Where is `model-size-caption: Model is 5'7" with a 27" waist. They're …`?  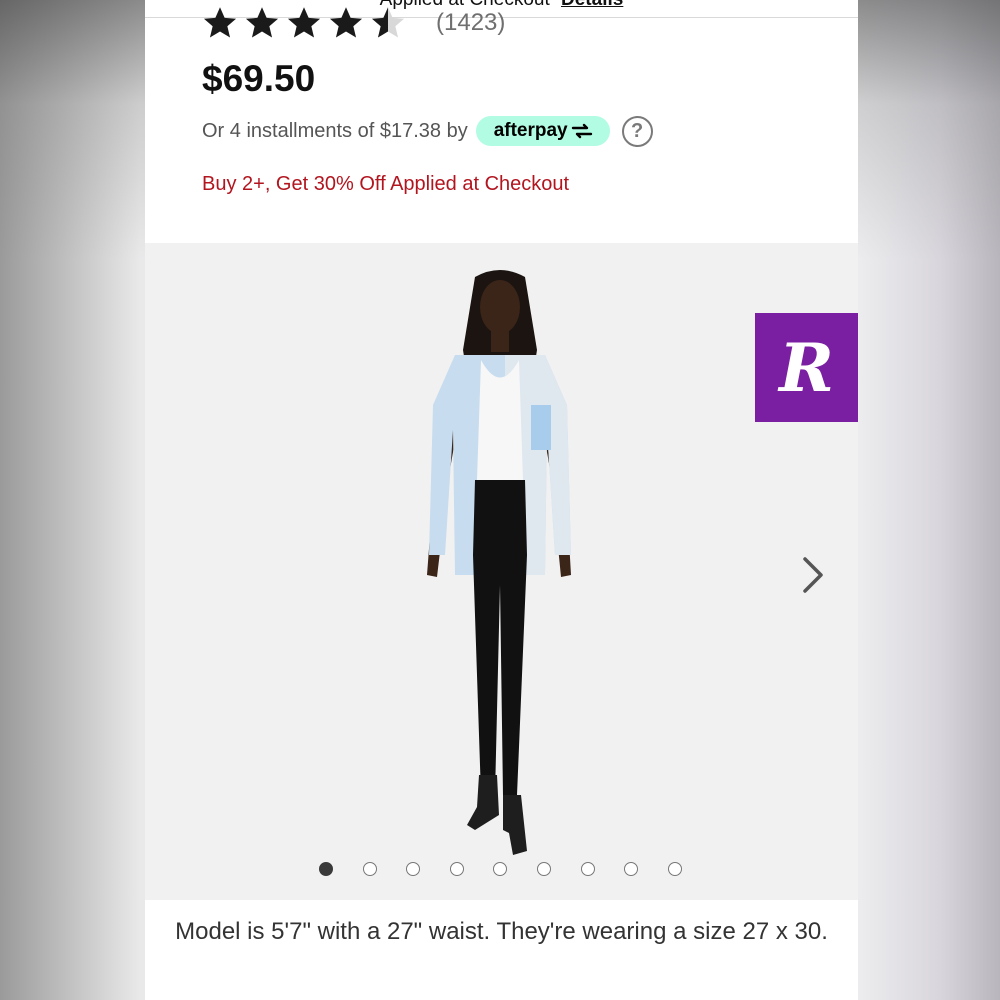
model-size-caption: Model is 5'7" with a 27" waist. They're … is located at coordinates (501, 931).